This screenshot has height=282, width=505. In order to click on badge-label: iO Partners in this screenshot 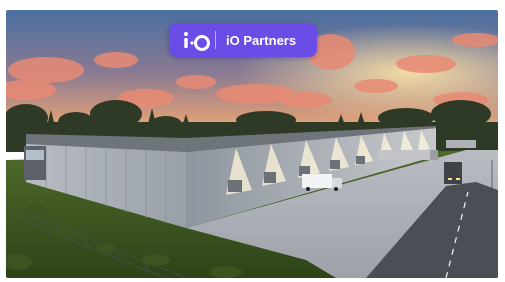, I will do `click(261, 40)`.